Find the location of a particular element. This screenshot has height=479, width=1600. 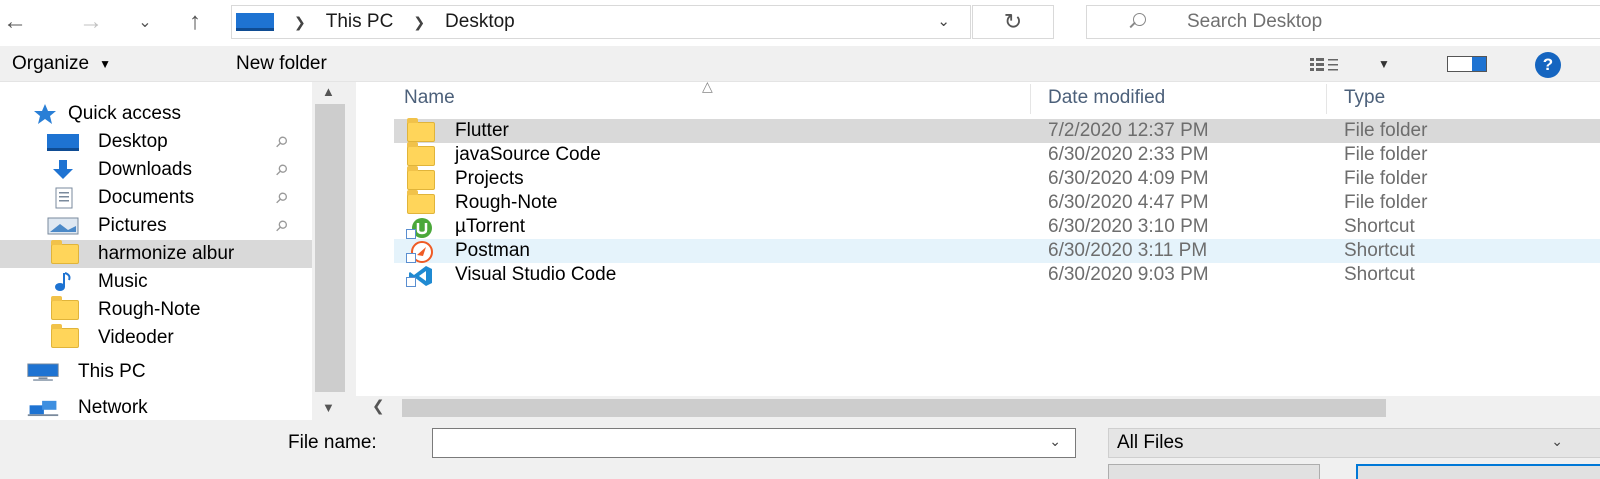

nav-this-pc: This PC is located at coordinates (156, 372).